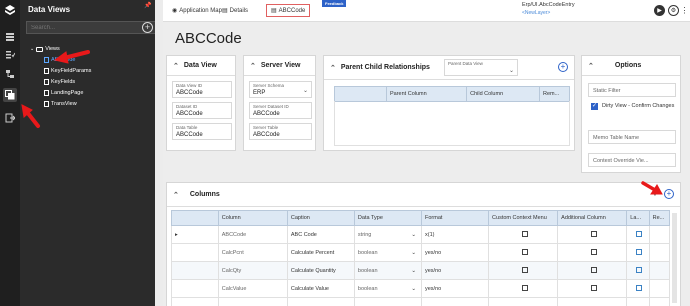  I want to click on memo-table-field: Memo Table Name, so click(632, 137).